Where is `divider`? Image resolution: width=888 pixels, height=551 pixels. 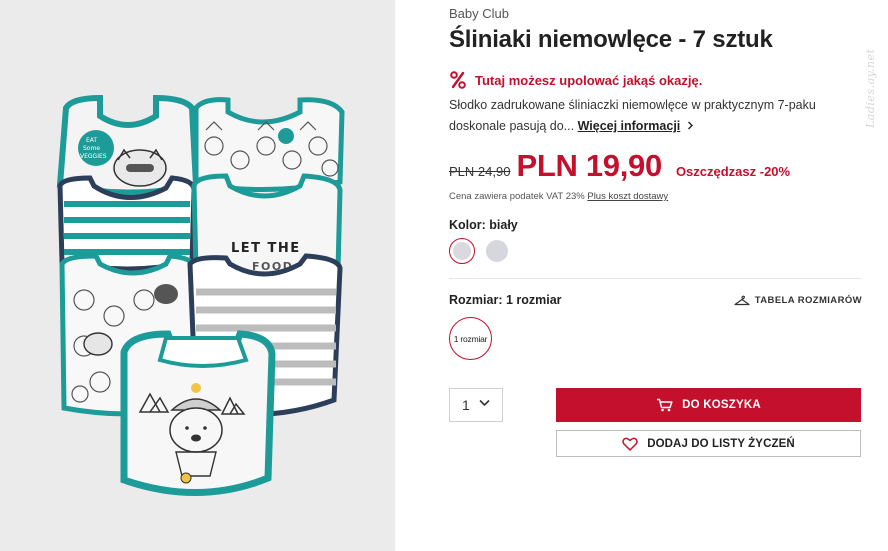
divider is located at coordinates (655, 278).